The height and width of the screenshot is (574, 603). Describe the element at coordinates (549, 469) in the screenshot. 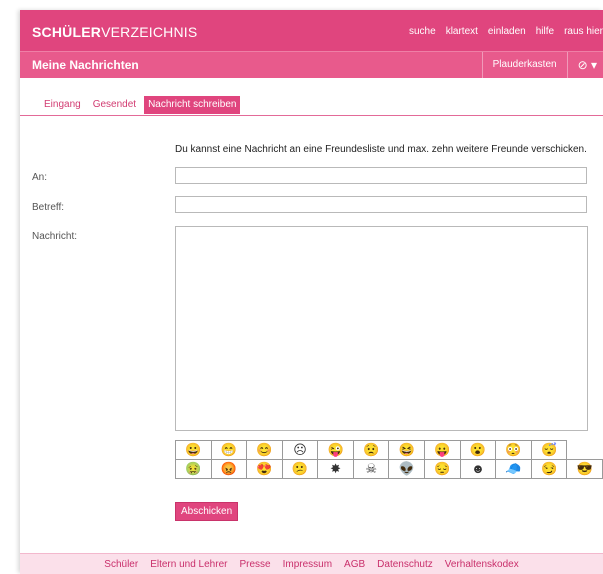

I see `smirk-icon: 😏` at that location.